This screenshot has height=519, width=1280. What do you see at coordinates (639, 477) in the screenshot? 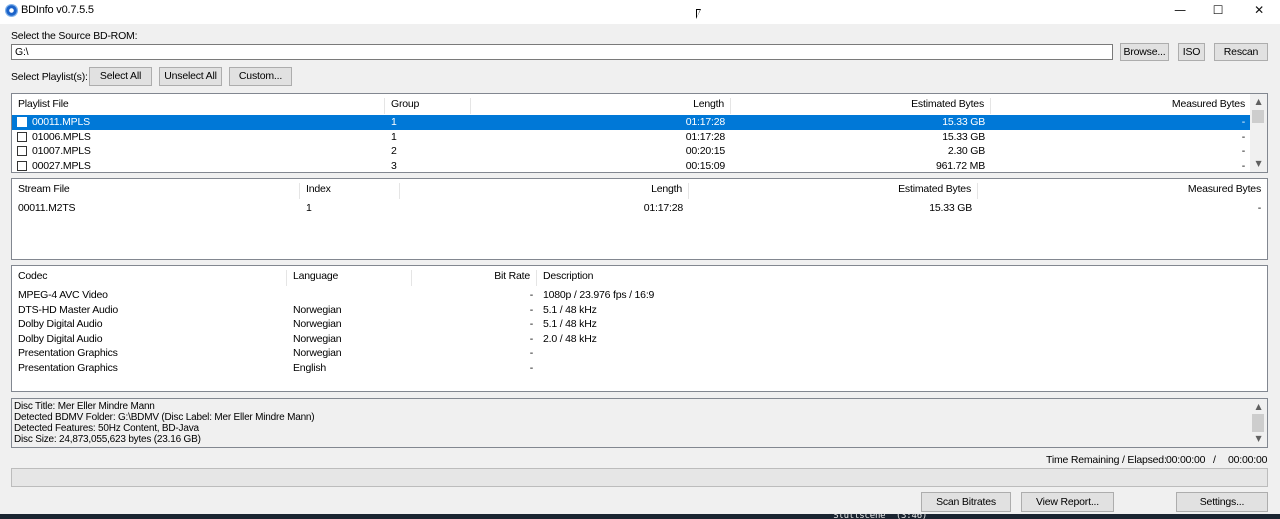
I see `scan-progress-bar` at bounding box center [639, 477].